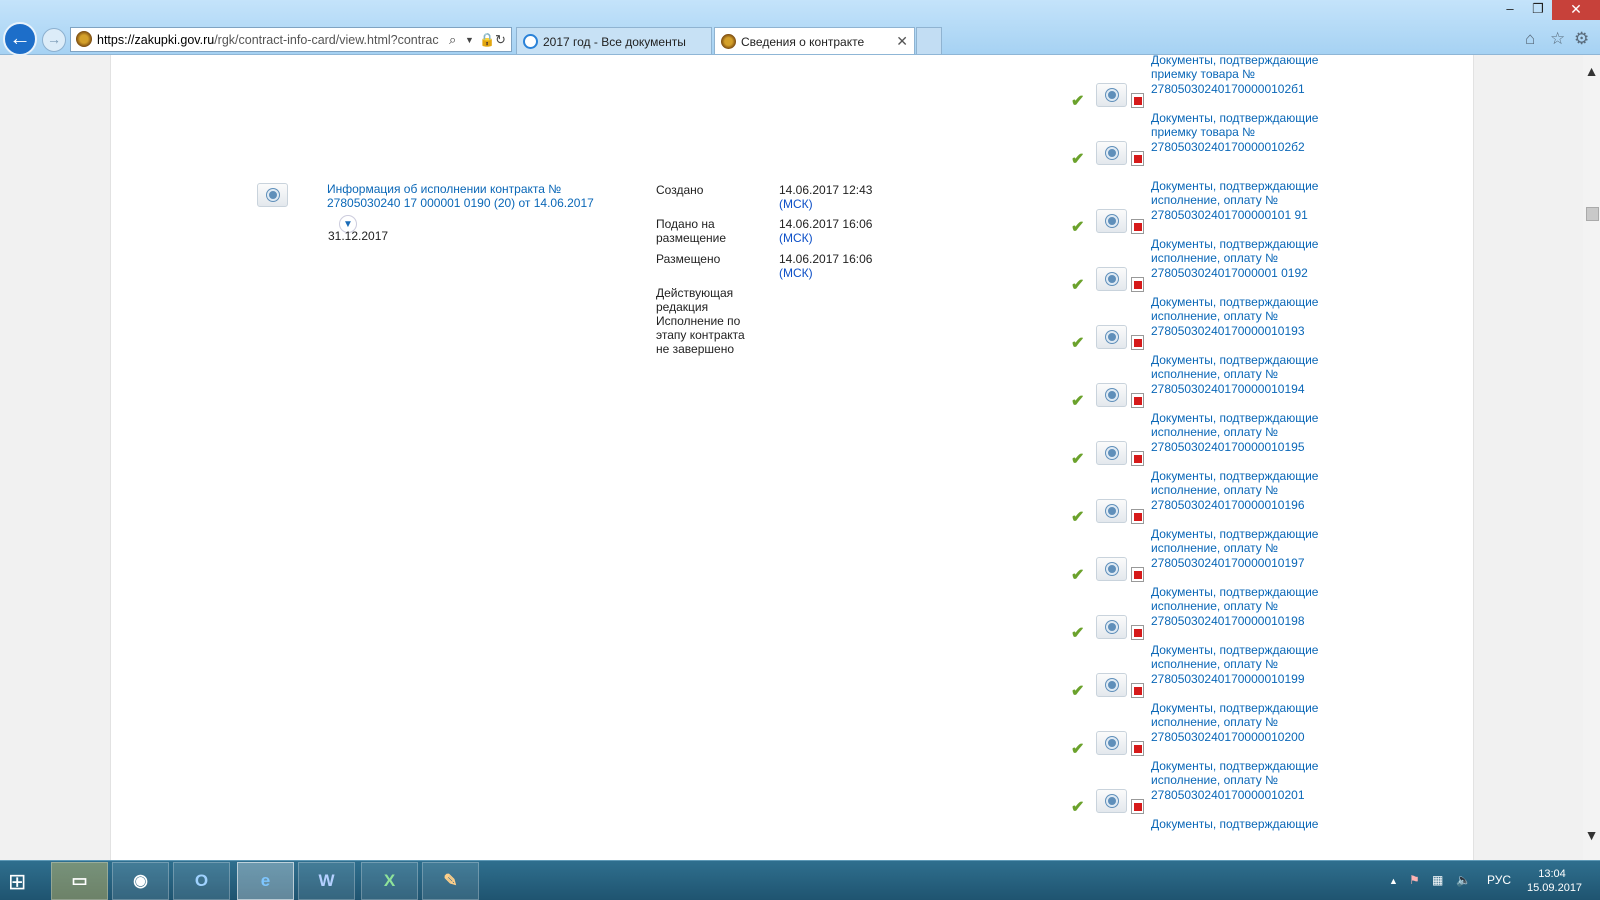 Image resolution: width=1600 pixels, height=900 pixels. I want to click on value-submitted: 14.06.2017 16:06 (МСК), so click(825, 231).